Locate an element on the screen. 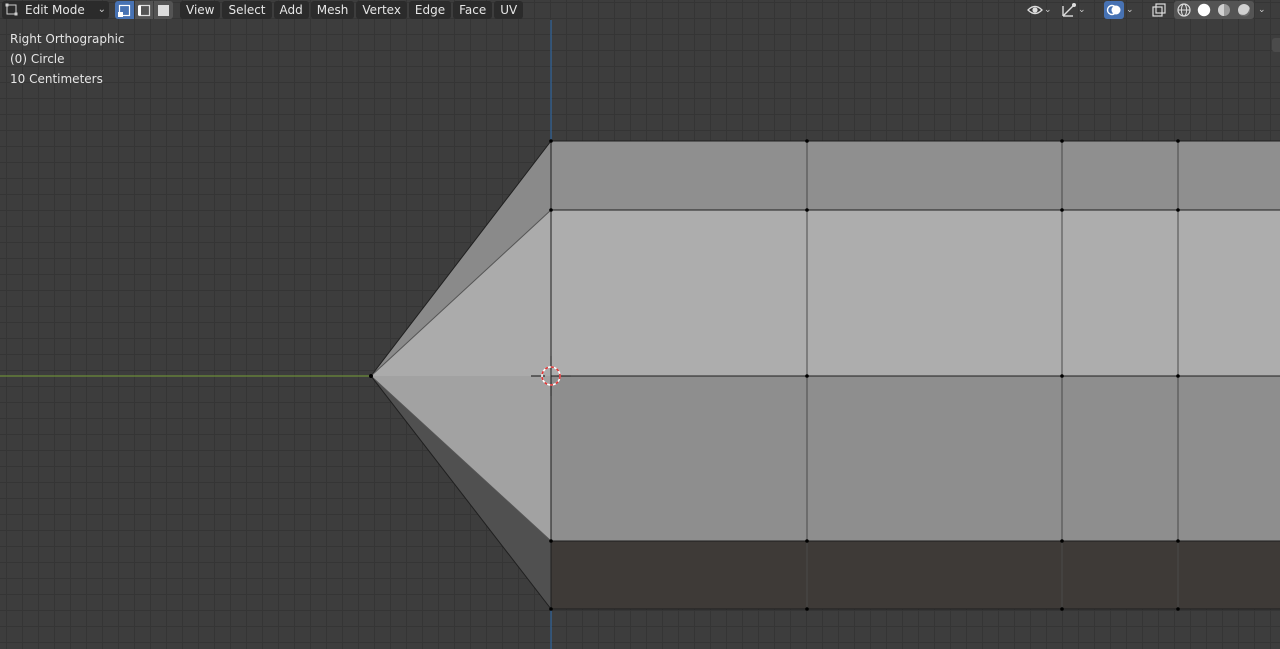 The height and width of the screenshot is (649, 1280). solid-shading-icon is located at coordinates (1204, 10).